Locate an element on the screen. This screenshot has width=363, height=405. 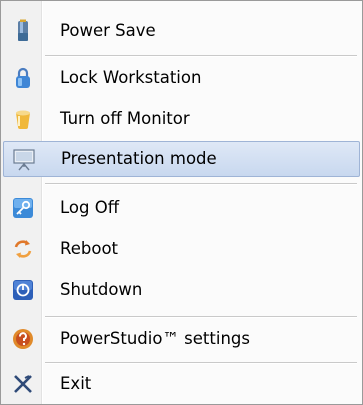
cup-icon is located at coordinates (23, 119).